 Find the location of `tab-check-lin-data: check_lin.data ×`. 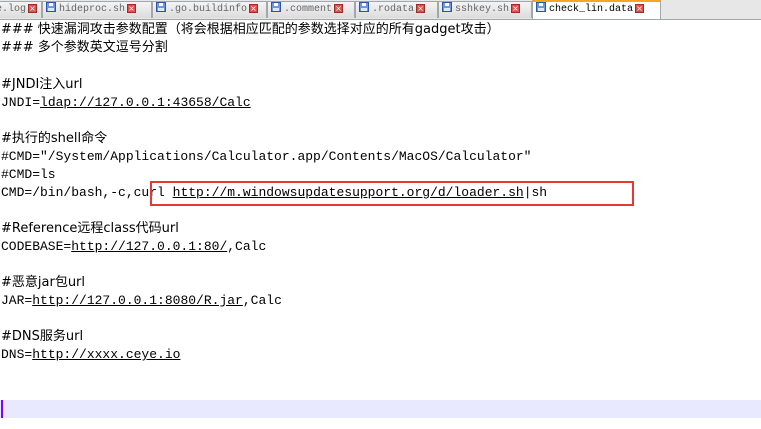

tab-check-lin-data: check_lin.data × is located at coordinates (596, 9).